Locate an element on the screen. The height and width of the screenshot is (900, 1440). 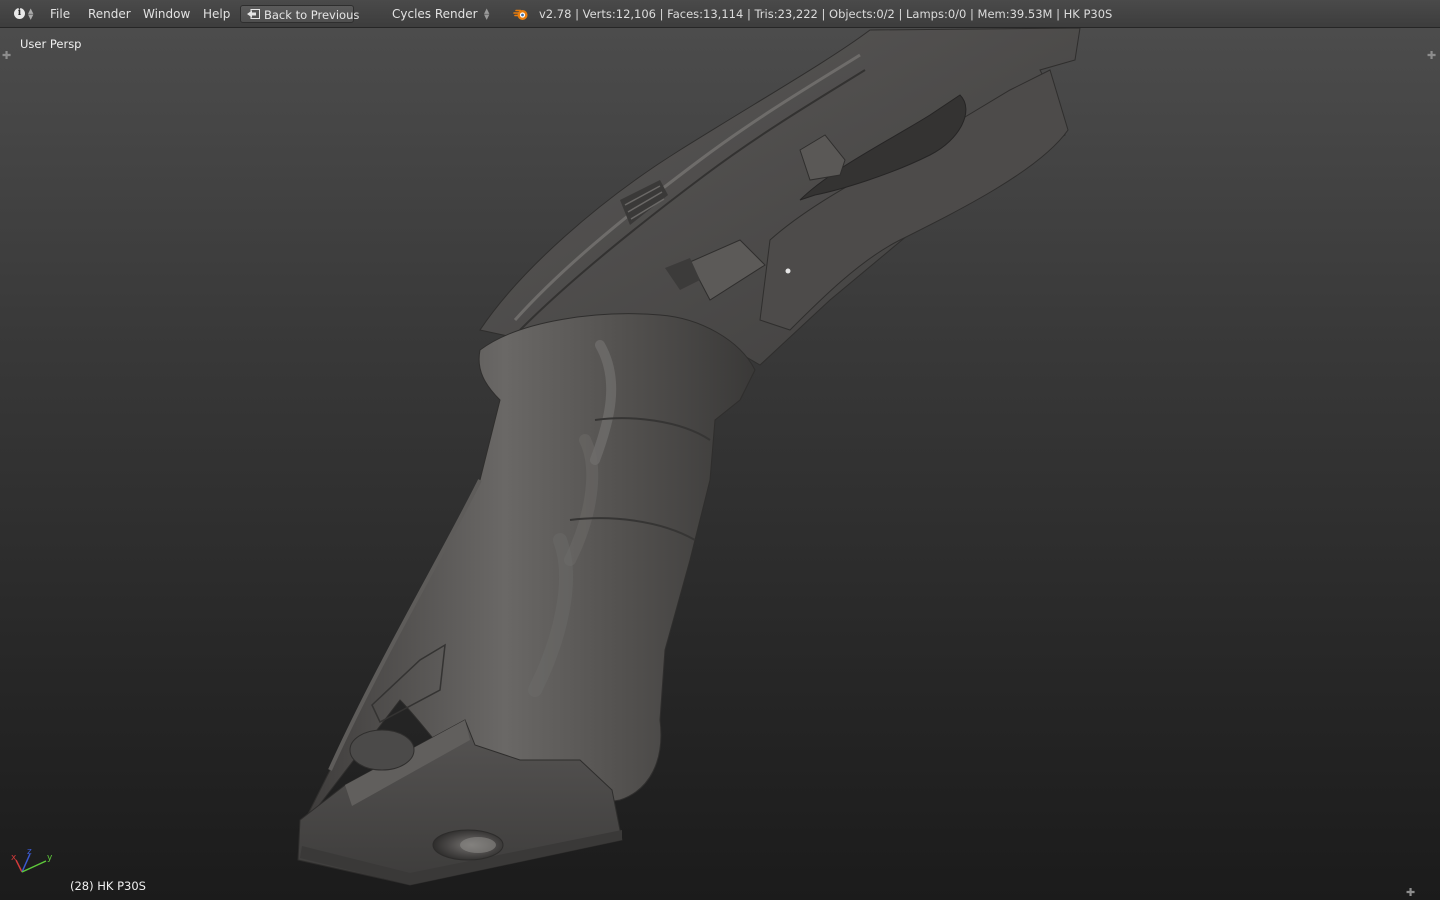
axis-orientation-gizmo: x z y is located at coordinates (32, 860).